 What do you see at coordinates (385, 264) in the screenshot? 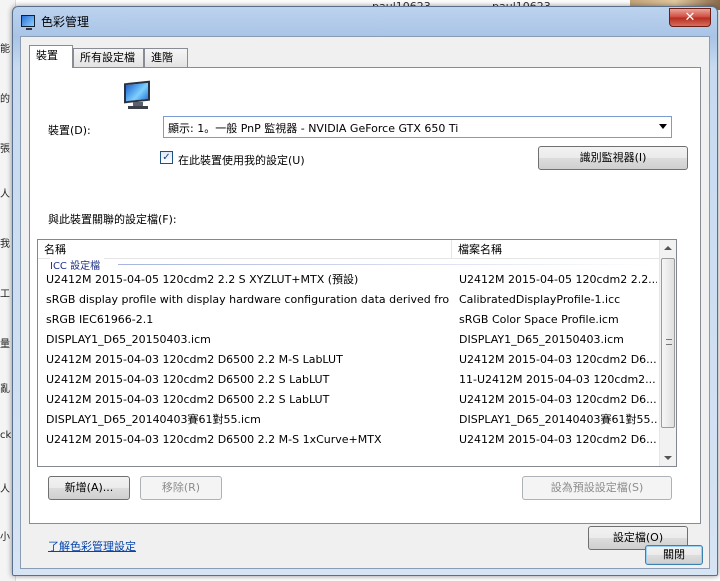
I see `group-divider` at bounding box center [385, 264].